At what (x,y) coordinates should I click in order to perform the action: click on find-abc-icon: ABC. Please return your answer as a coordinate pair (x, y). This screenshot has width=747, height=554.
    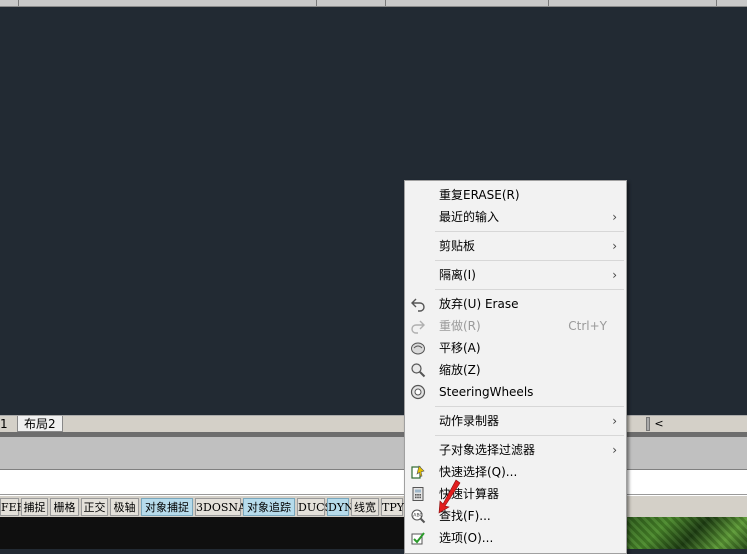
    Looking at the image, I should click on (418, 516).